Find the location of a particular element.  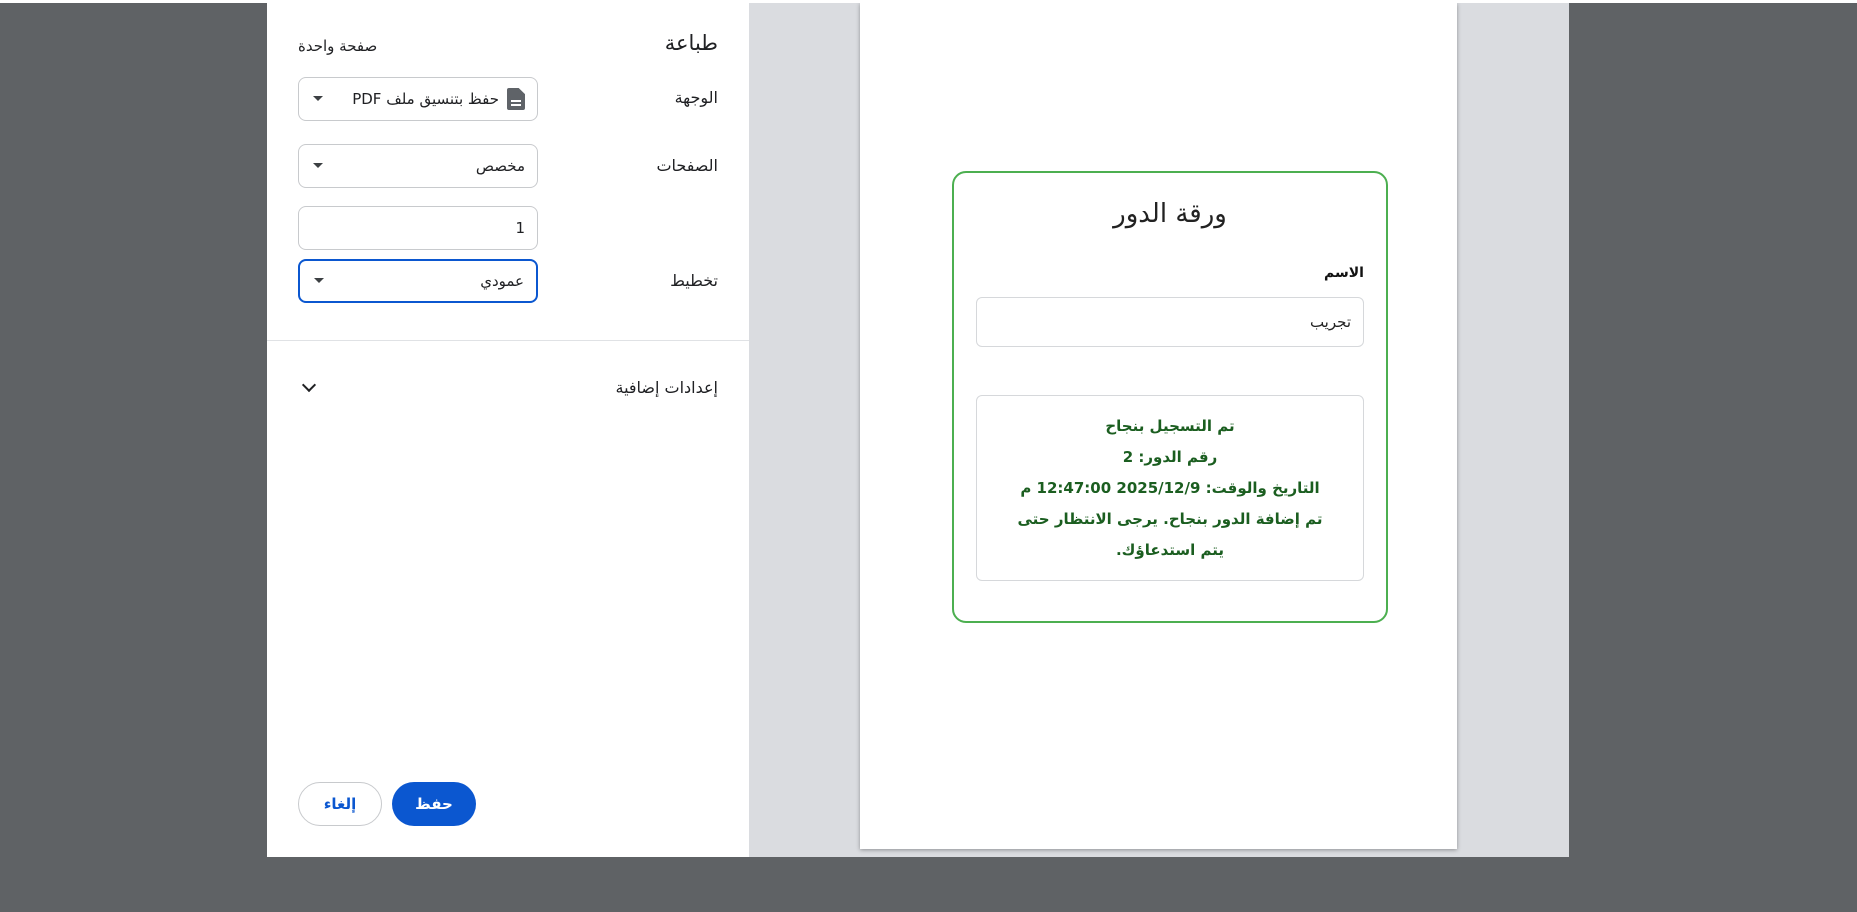

name-value: تجريب is located at coordinates (1330, 322).